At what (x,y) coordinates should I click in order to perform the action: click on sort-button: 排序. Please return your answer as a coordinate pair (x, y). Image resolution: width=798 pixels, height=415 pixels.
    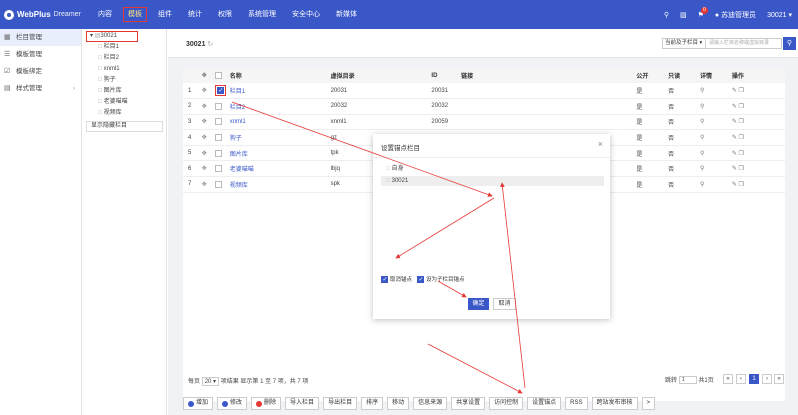
    Looking at the image, I should click on (372, 403).